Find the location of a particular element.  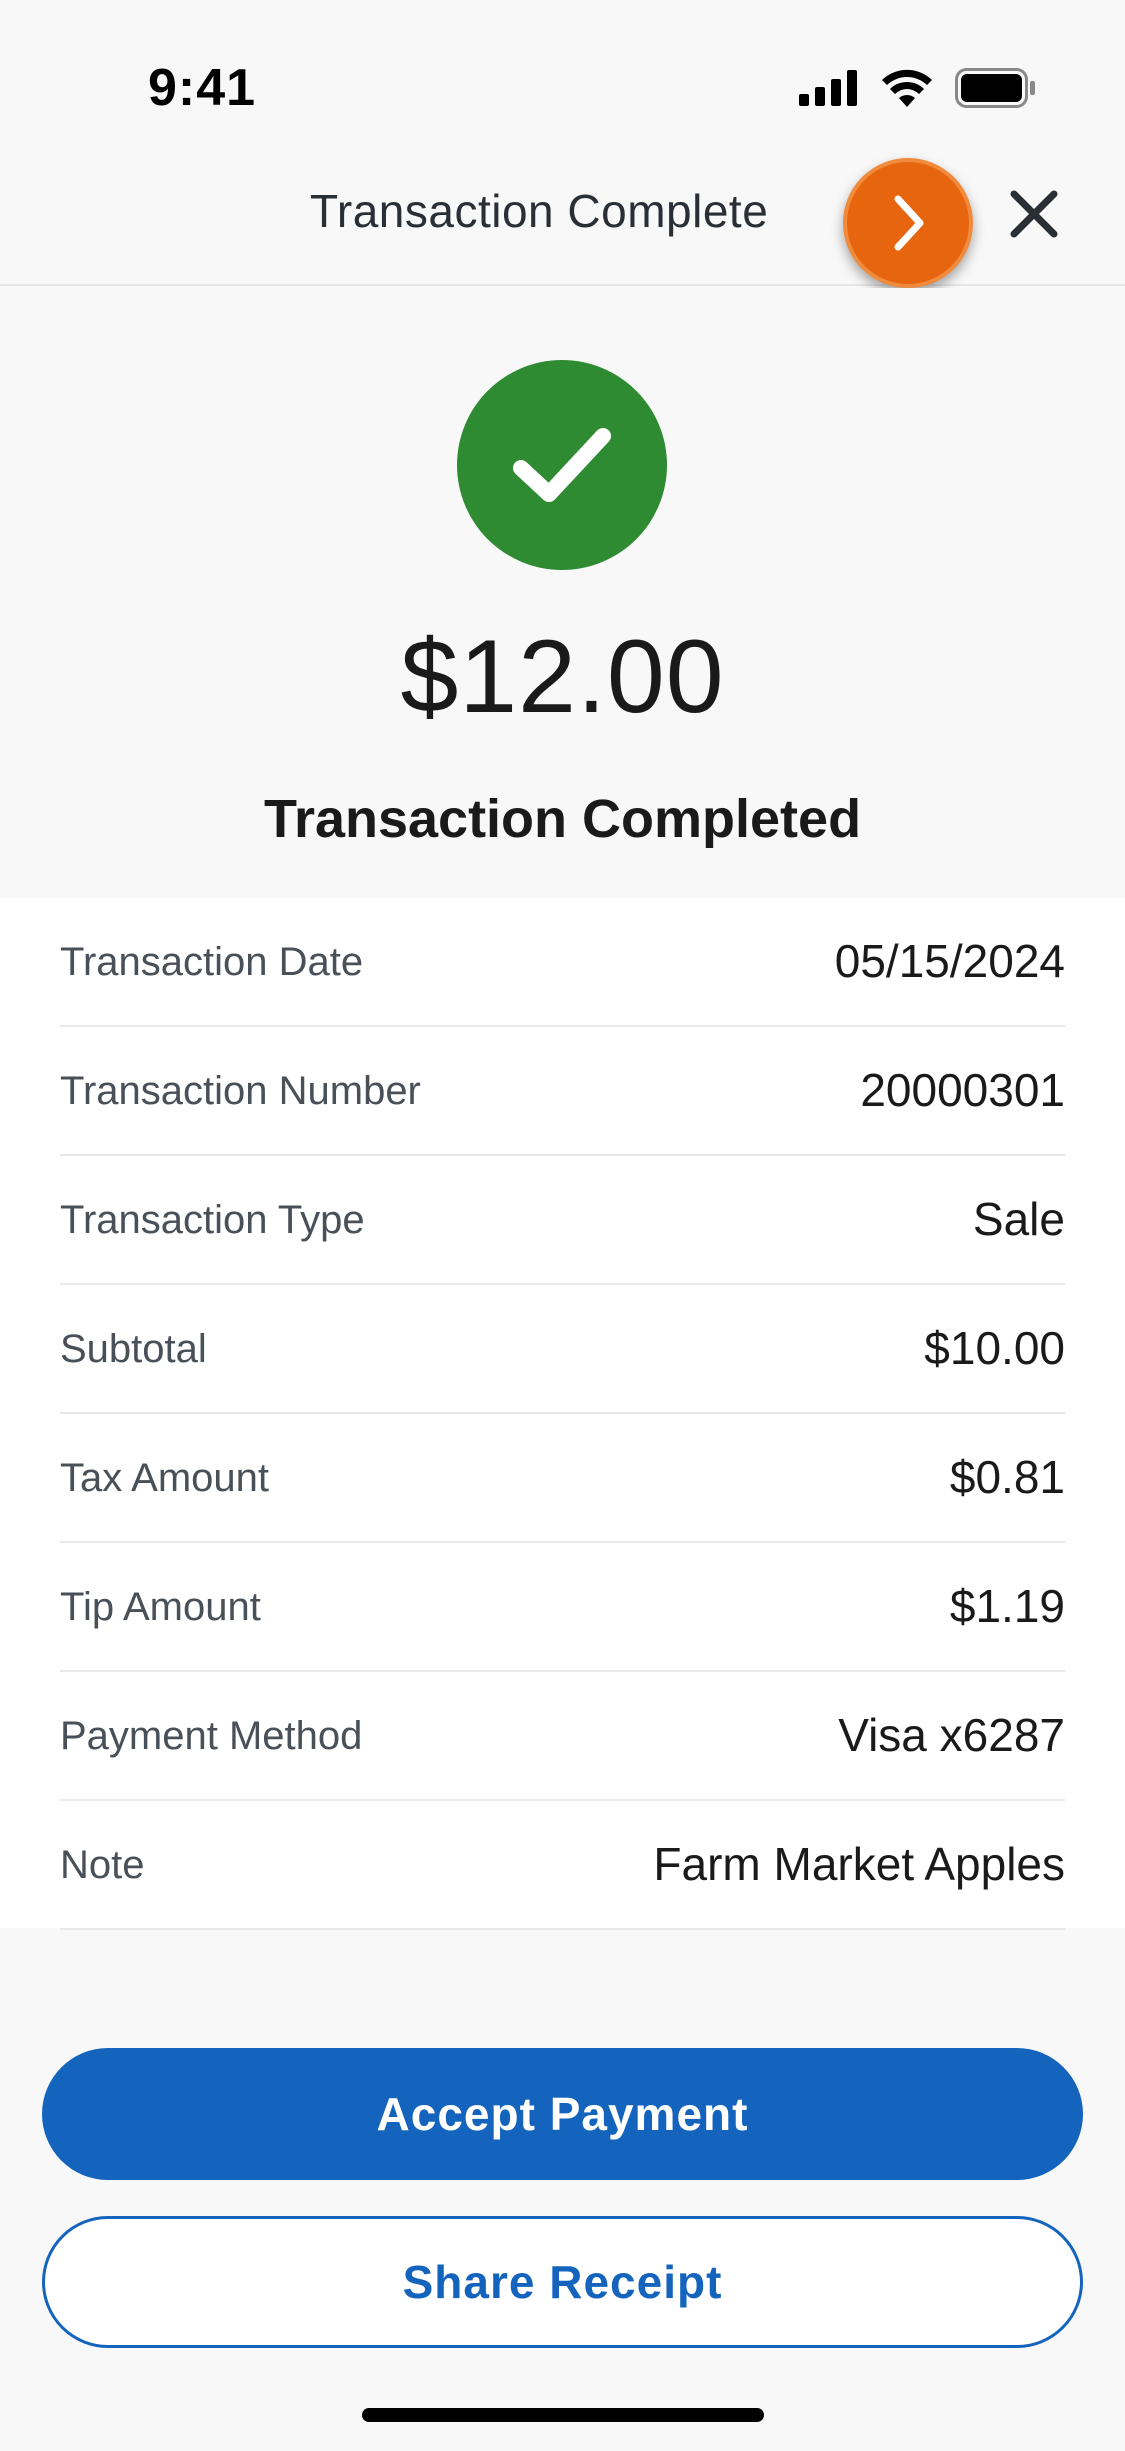

checkmark-icon is located at coordinates (562, 465).